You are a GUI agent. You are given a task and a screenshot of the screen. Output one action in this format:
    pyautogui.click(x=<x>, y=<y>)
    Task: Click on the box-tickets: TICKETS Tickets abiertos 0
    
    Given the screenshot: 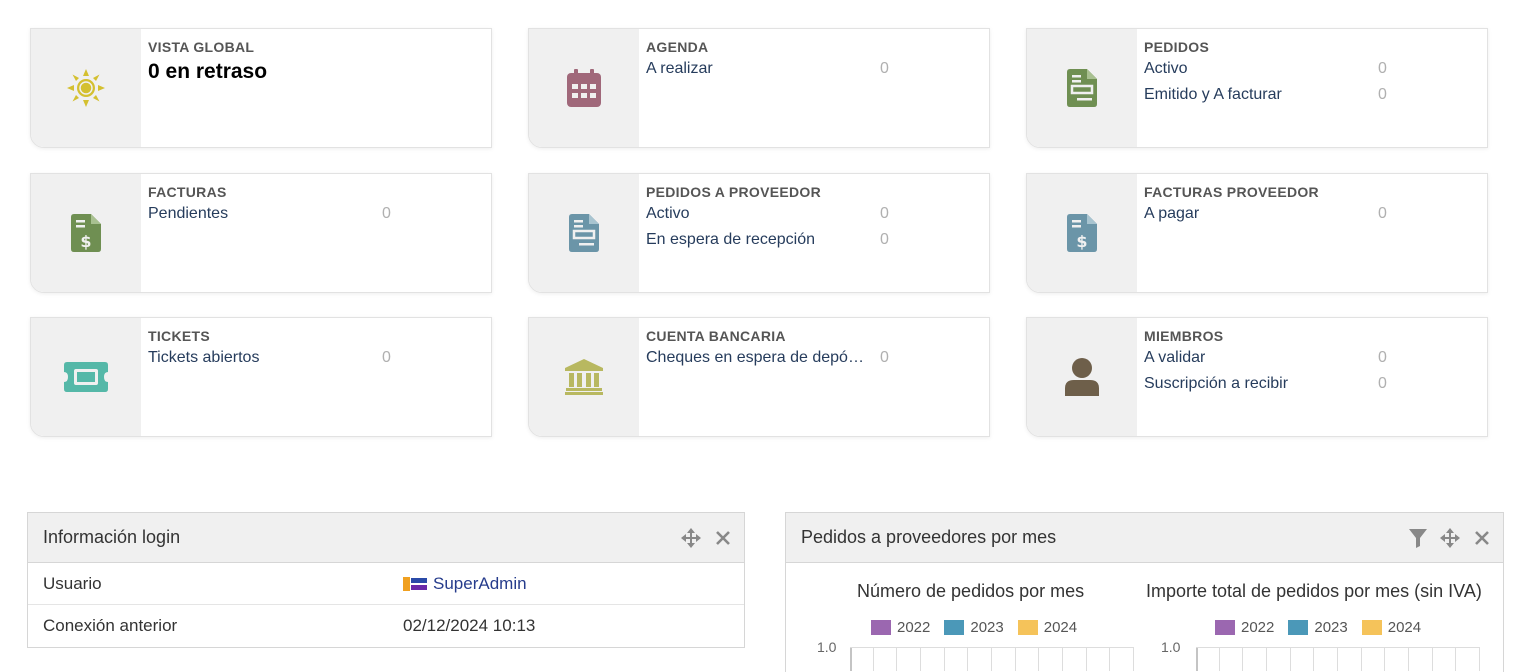 What is the action you would take?
    pyautogui.click(x=261, y=377)
    